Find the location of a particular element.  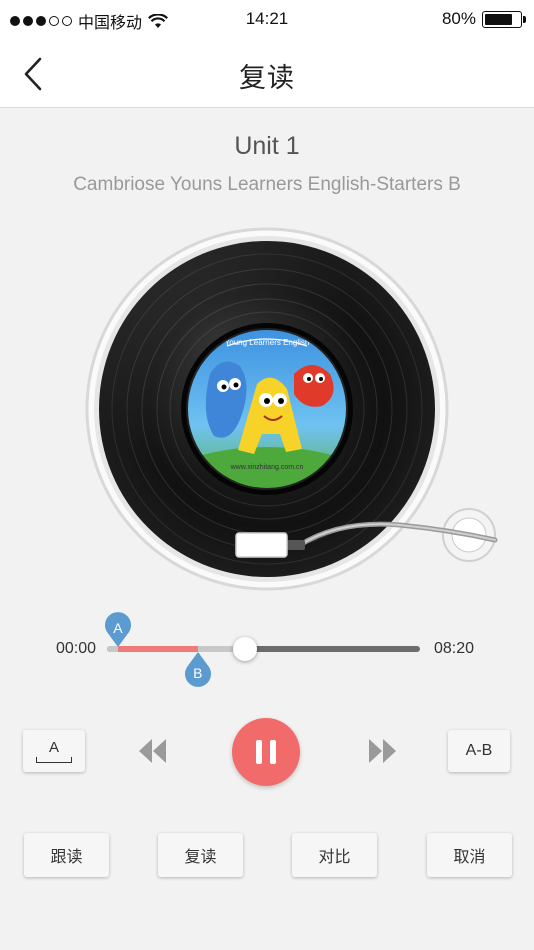

status-bar: 中国移动 14:21 80% is located at coordinates (267, 20).